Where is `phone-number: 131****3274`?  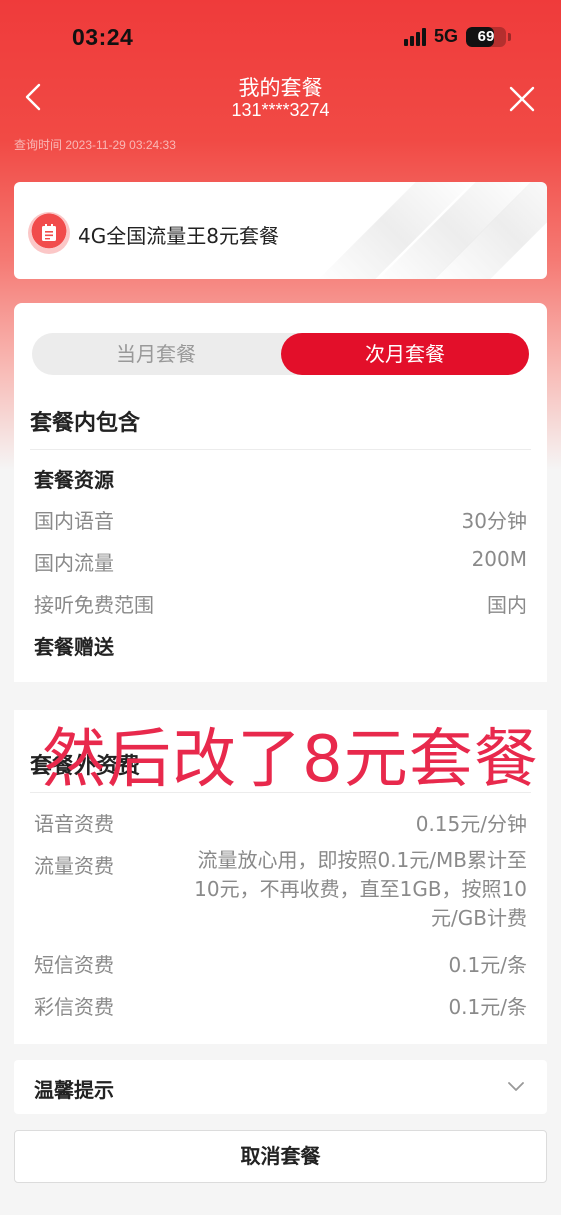
phone-number: 131****3274 is located at coordinates (280, 110).